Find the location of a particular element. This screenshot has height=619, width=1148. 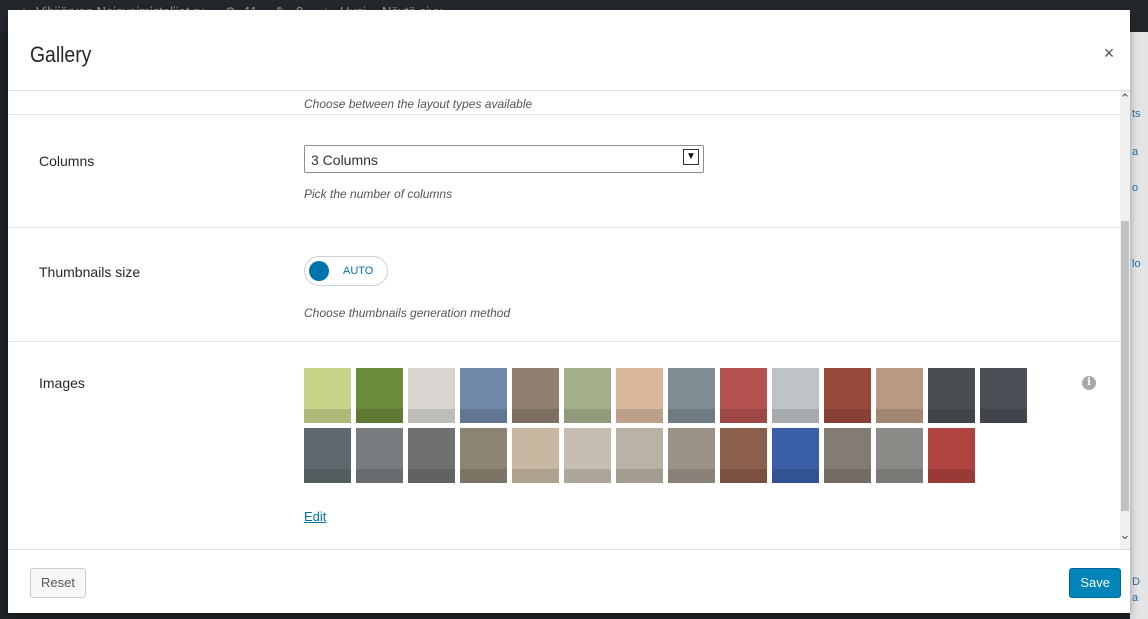

columns-select: 3 Columns ▼ is located at coordinates (504, 159).